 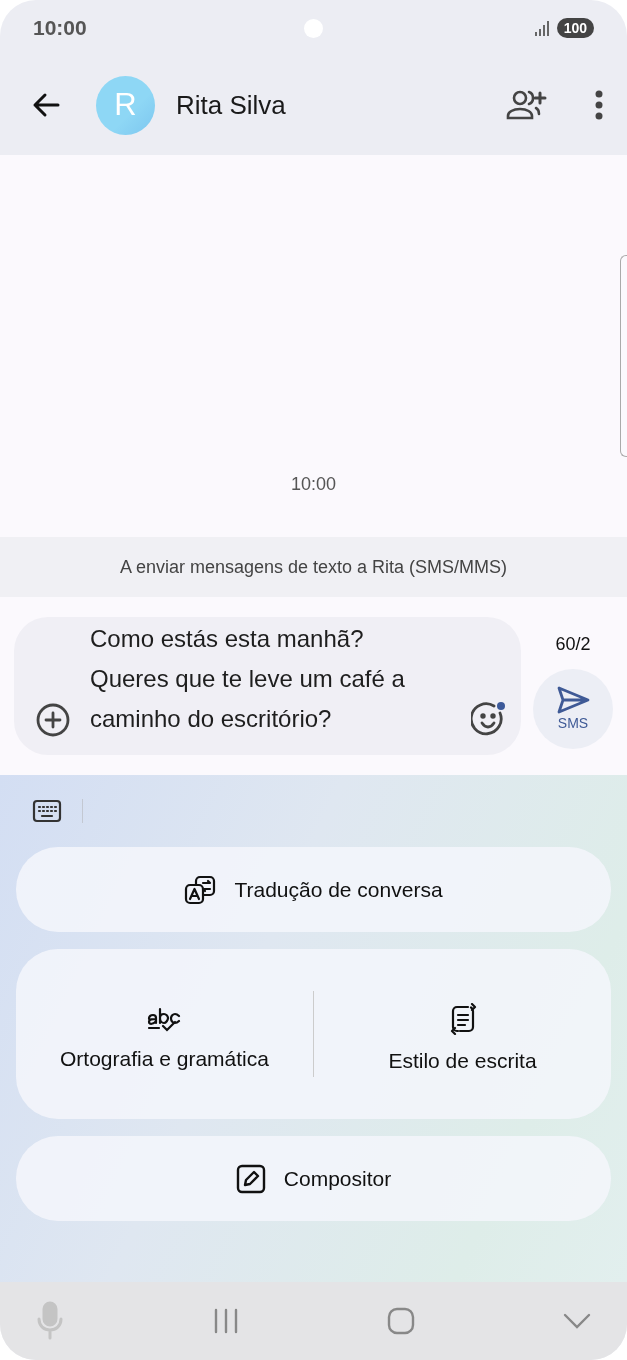 What do you see at coordinates (575, 27) in the screenshot?
I see `battery-level: 100` at bounding box center [575, 27].